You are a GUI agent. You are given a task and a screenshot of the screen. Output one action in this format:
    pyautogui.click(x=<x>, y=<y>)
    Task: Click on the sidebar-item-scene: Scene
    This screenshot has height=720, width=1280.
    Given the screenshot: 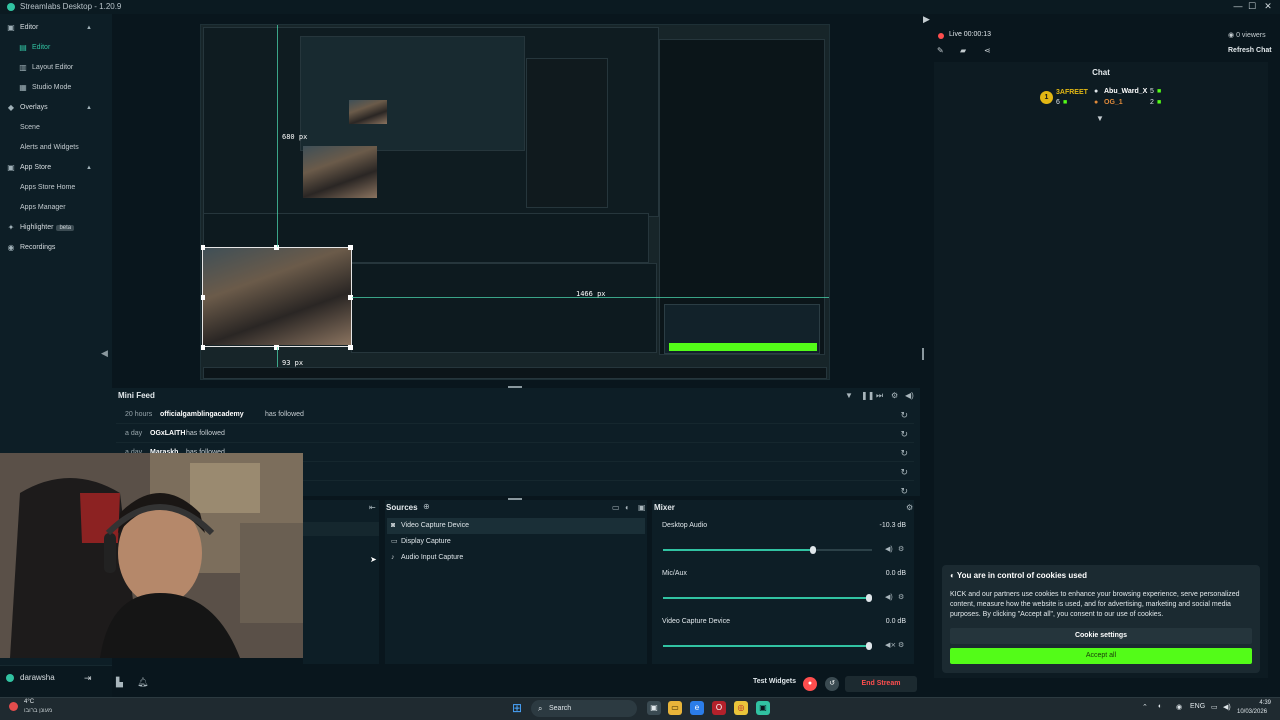 What is the action you would take?
    pyautogui.click(x=56, y=128)
    